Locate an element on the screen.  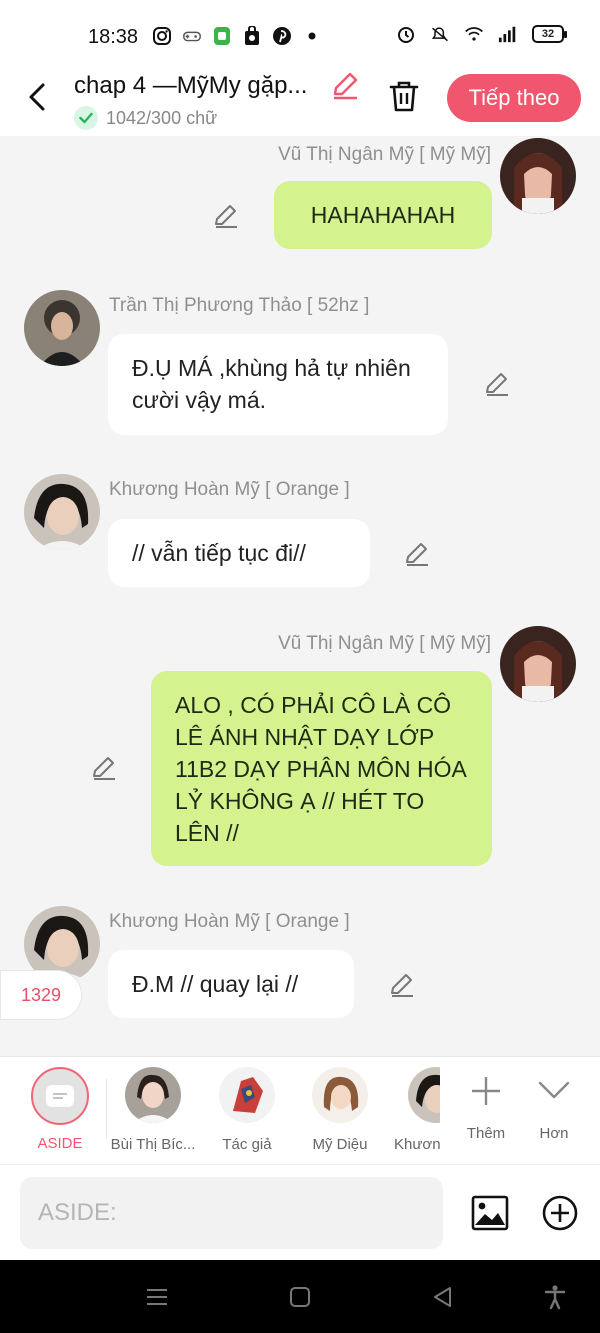
accessibility-icon is located at coordinates (555, 1297).